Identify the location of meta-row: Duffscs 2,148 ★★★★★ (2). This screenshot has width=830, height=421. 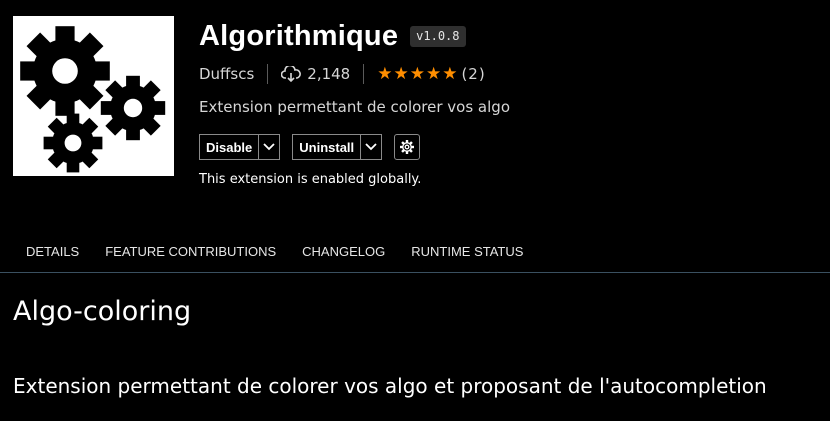
(509, 74).